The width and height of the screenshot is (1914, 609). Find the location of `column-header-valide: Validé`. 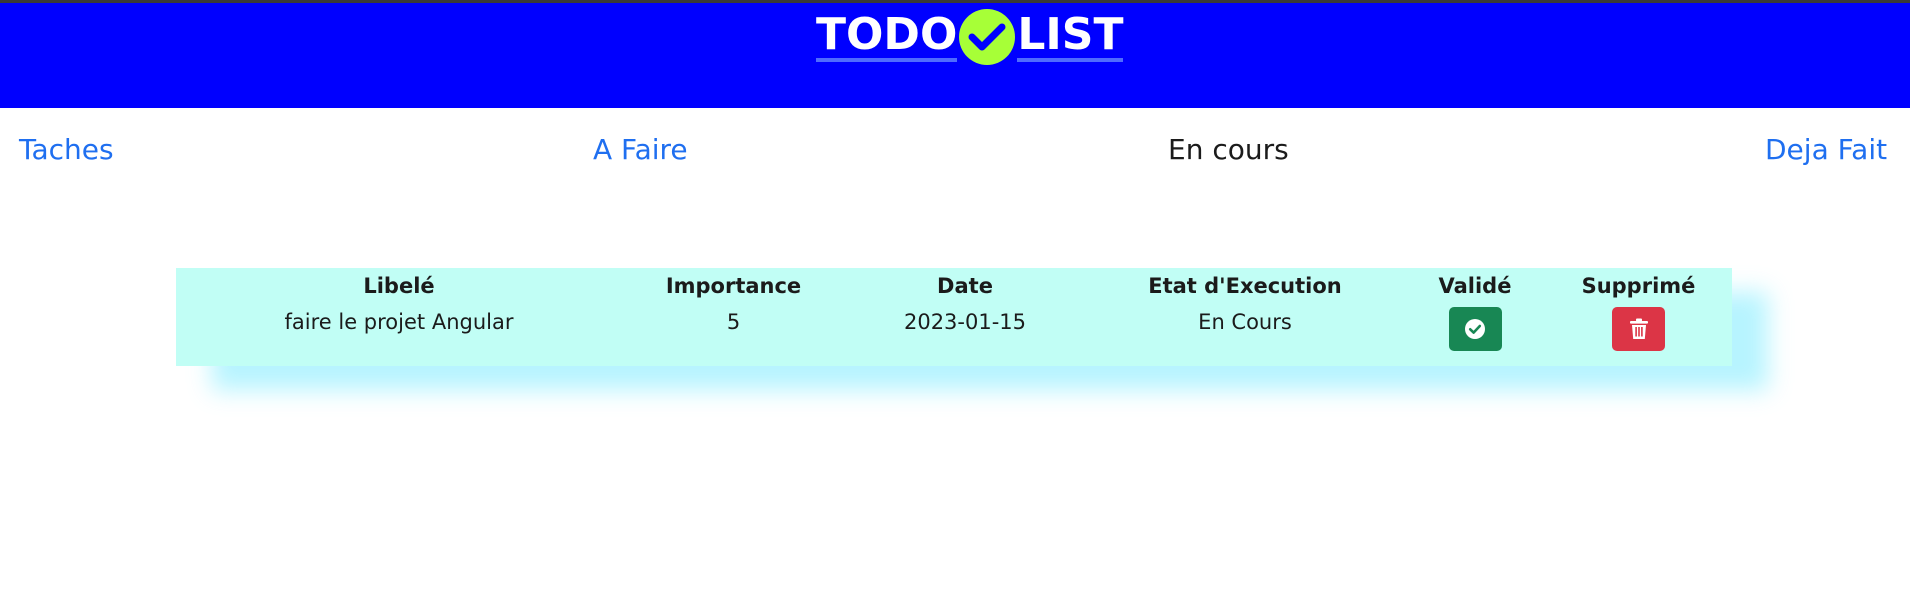

column-header-valide: Validé is located at coordinates (1475, 286).